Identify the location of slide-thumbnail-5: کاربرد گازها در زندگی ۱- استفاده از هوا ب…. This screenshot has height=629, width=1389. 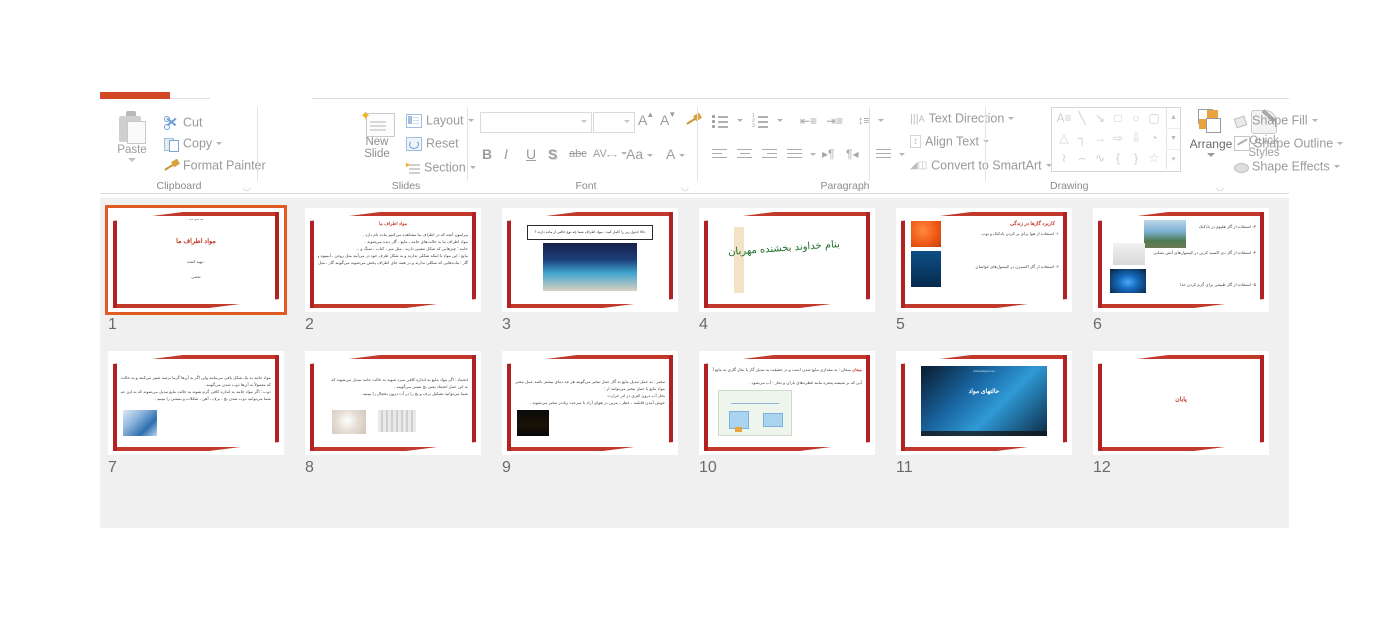
(984, 260).